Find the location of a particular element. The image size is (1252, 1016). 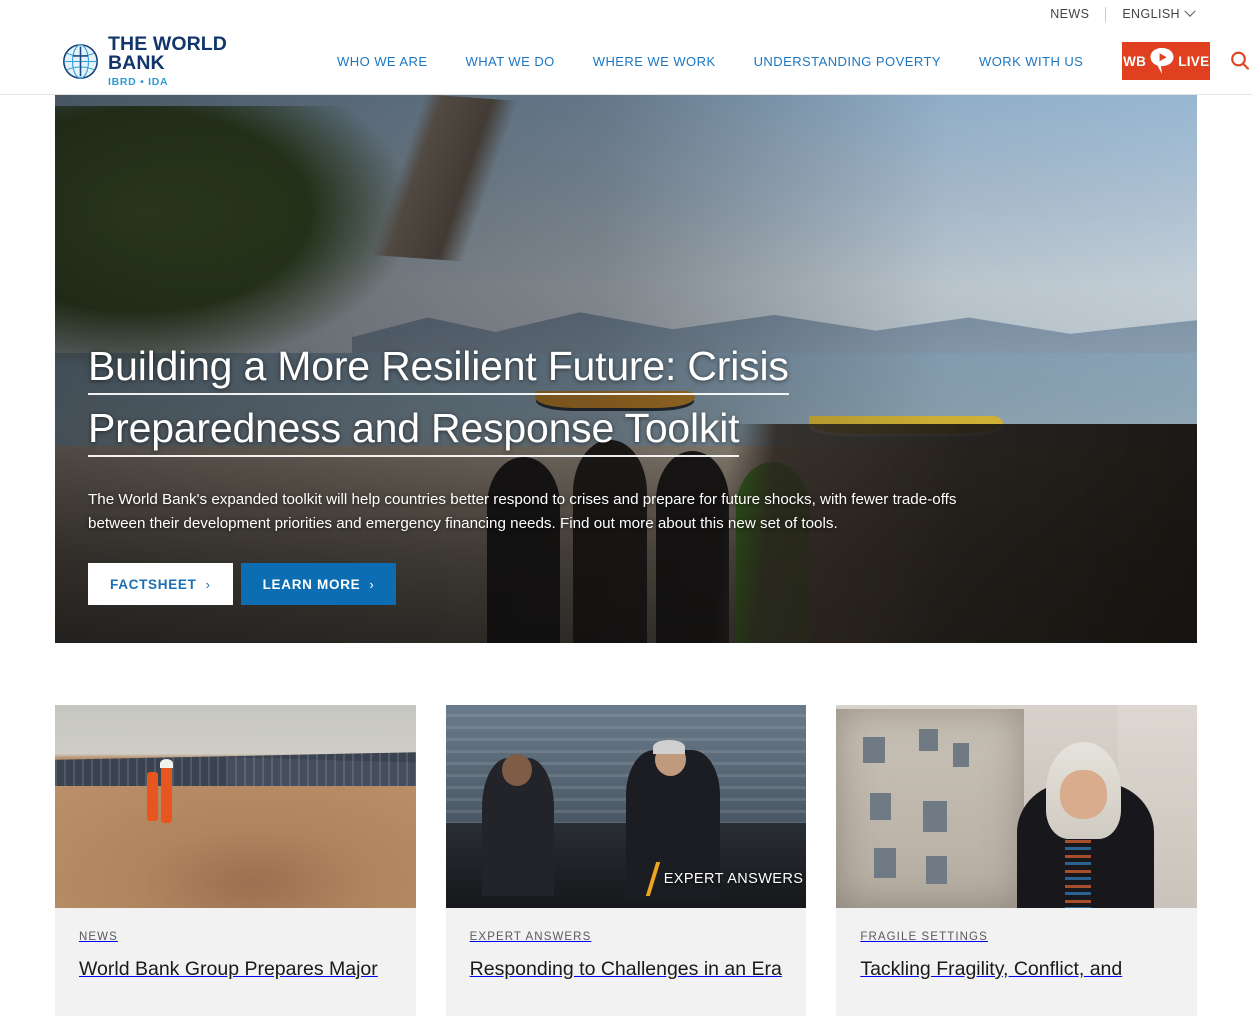

globe-icon is located at coordinates (80, 61).